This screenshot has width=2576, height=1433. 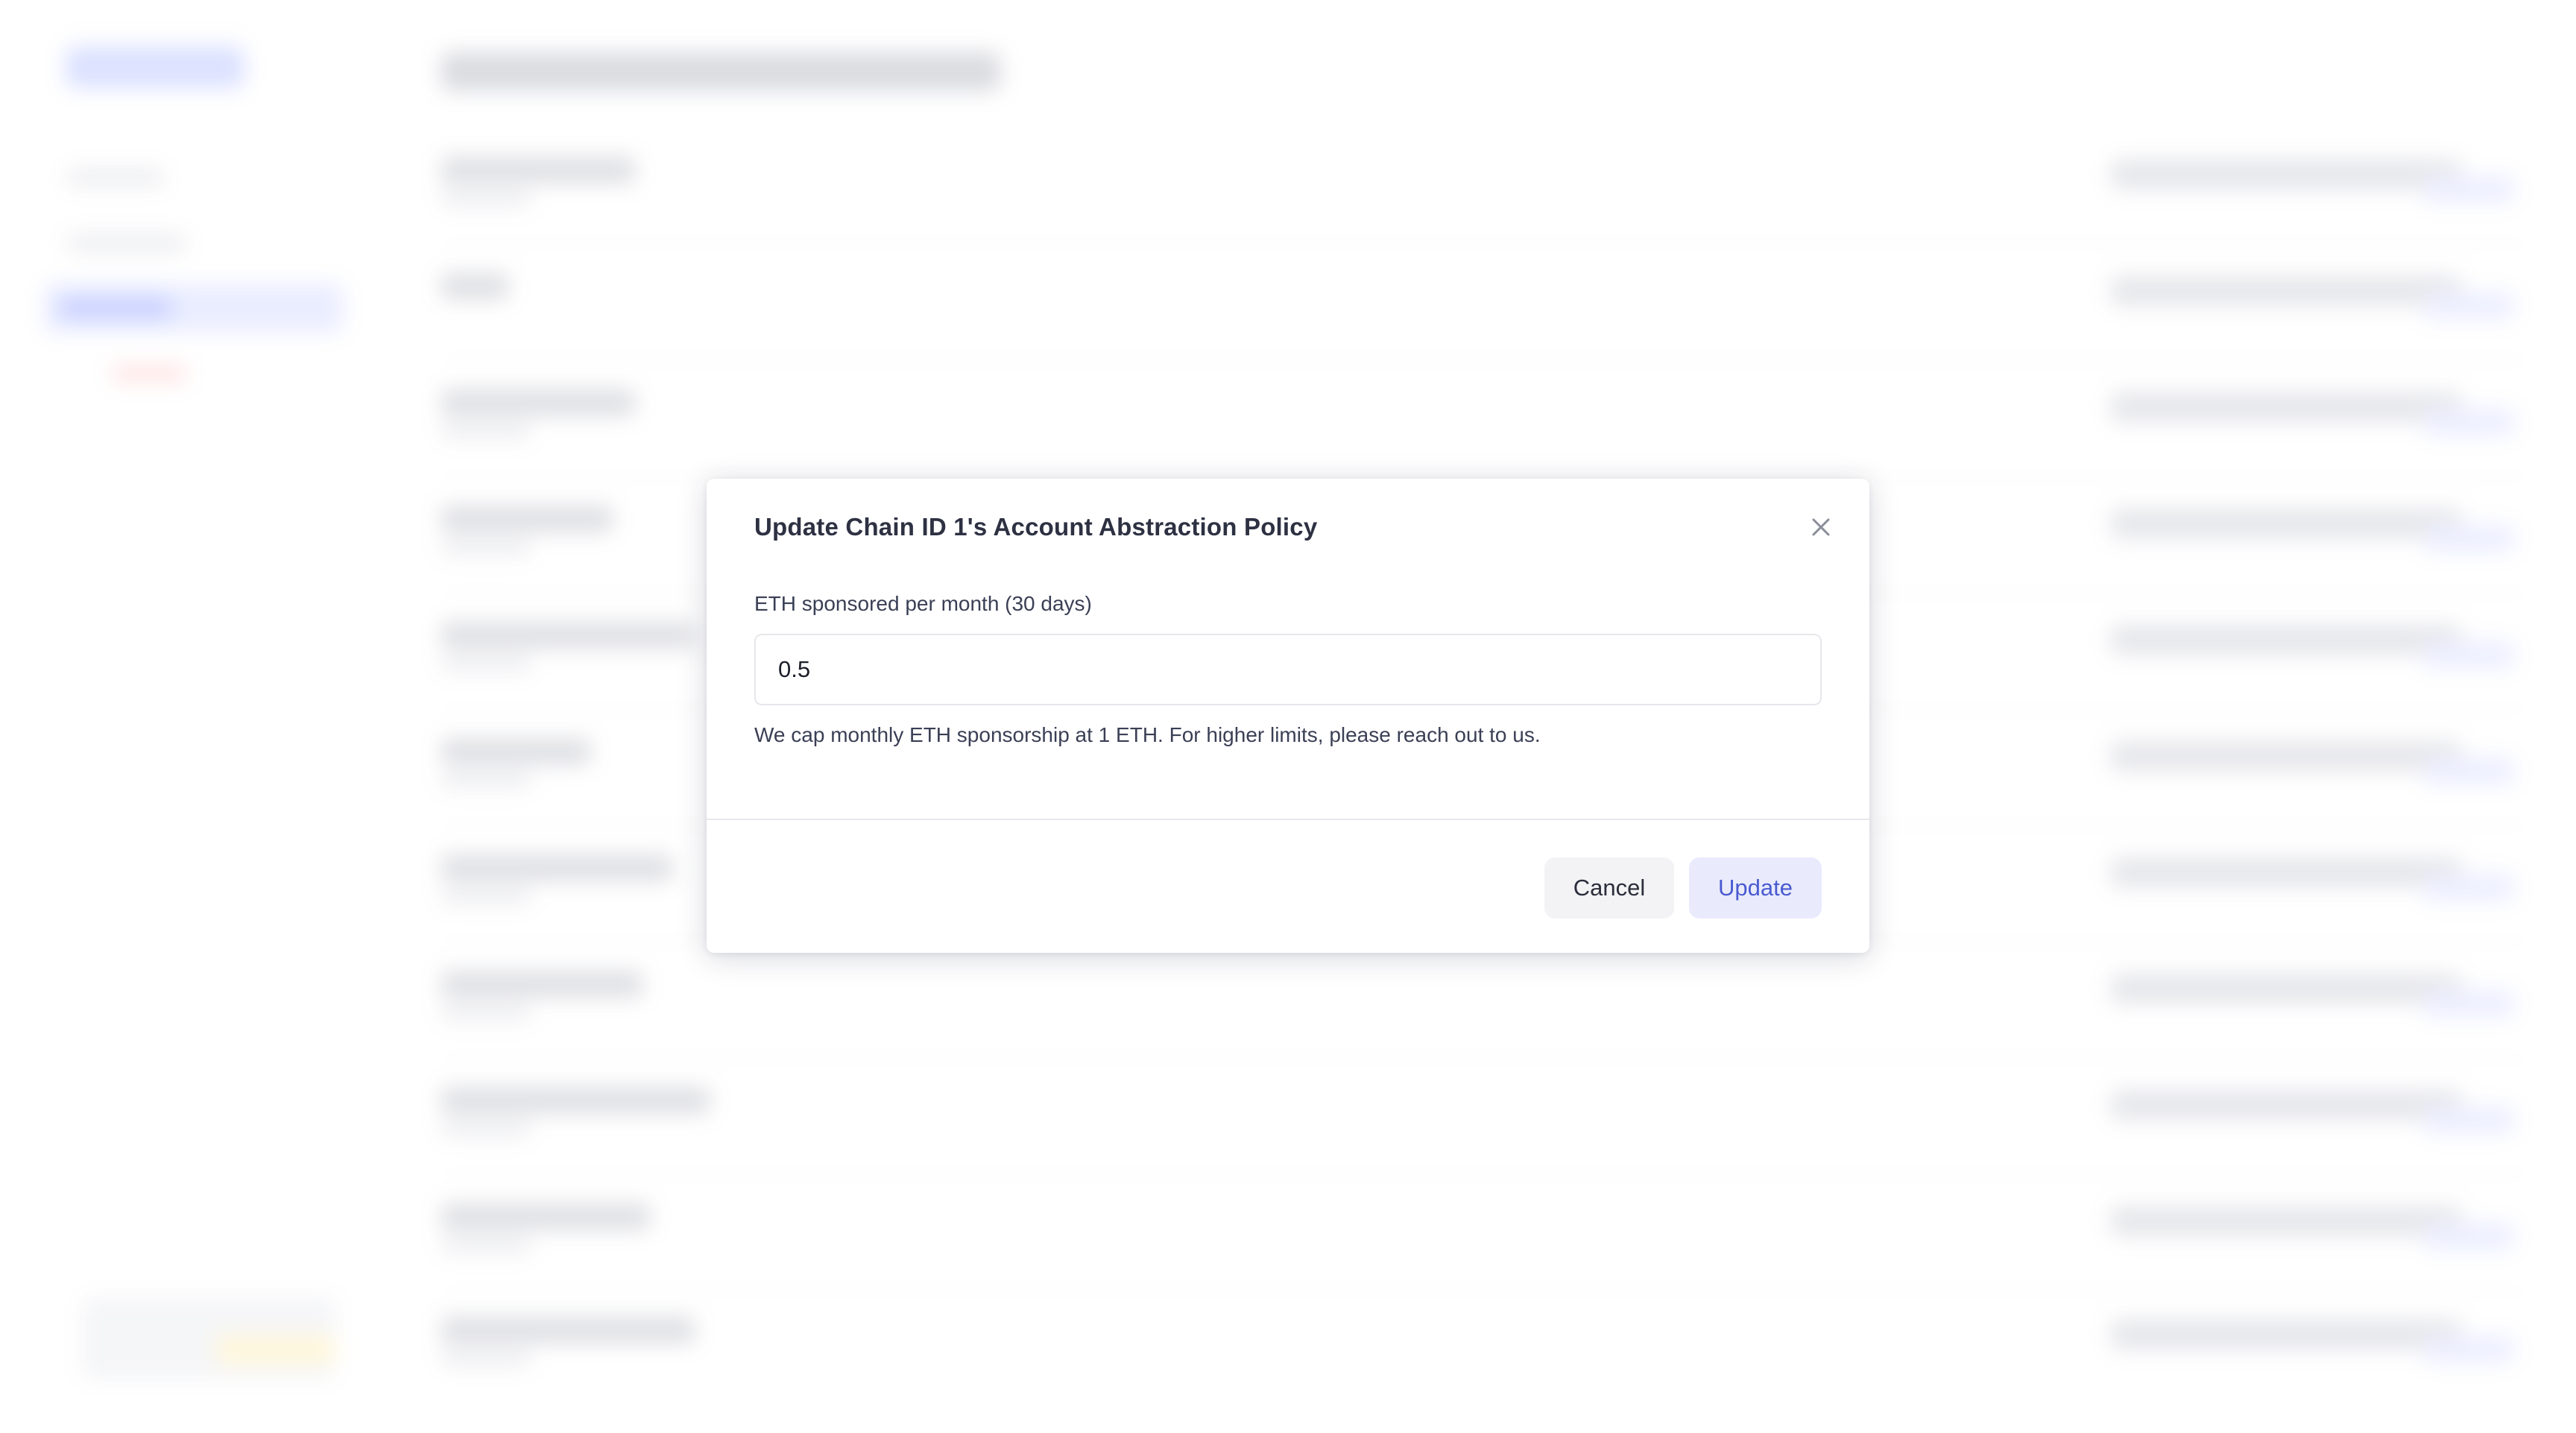 I want to click on close-icon, so click(x=1821, y=527).